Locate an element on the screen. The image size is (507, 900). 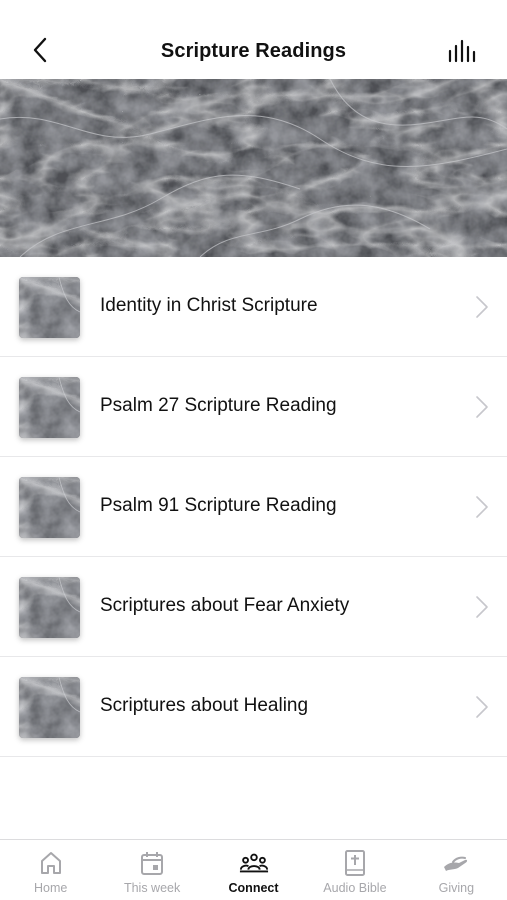
list-item: Scriptures about Healing is located at coordinates (253, 707).